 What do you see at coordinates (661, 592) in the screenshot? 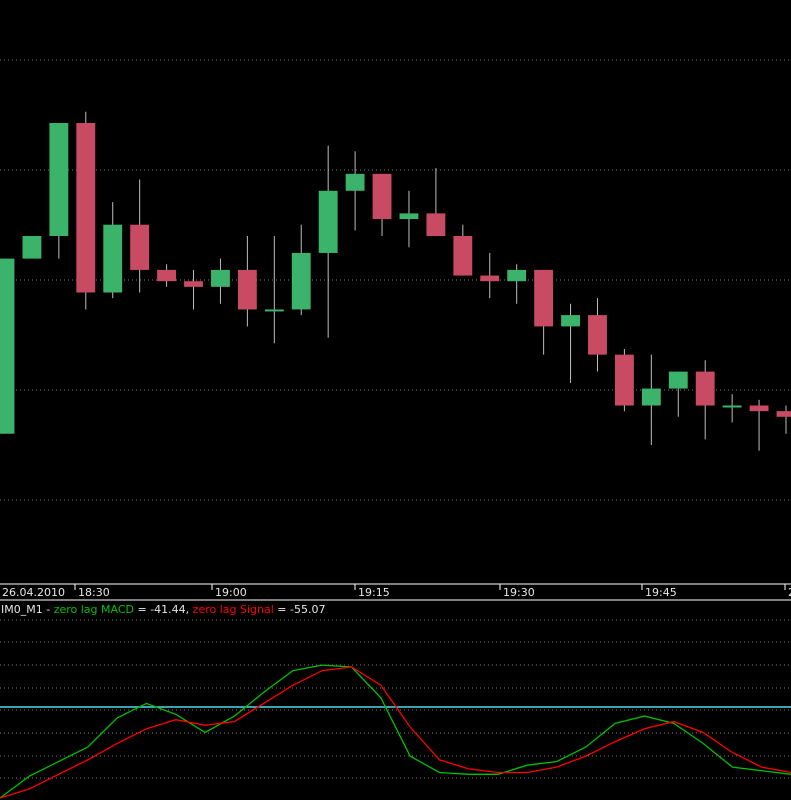
I see `time-tick-label: 19:45` at bounding box center [661, 592].